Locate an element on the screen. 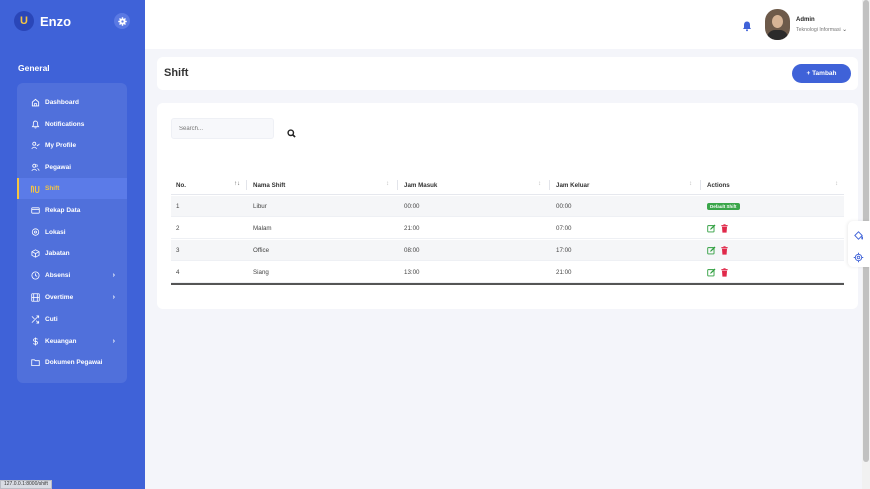 The image size is (870, 489). sidebar-item-keuangan: Keuangan › is located at coordinates (72, 341).